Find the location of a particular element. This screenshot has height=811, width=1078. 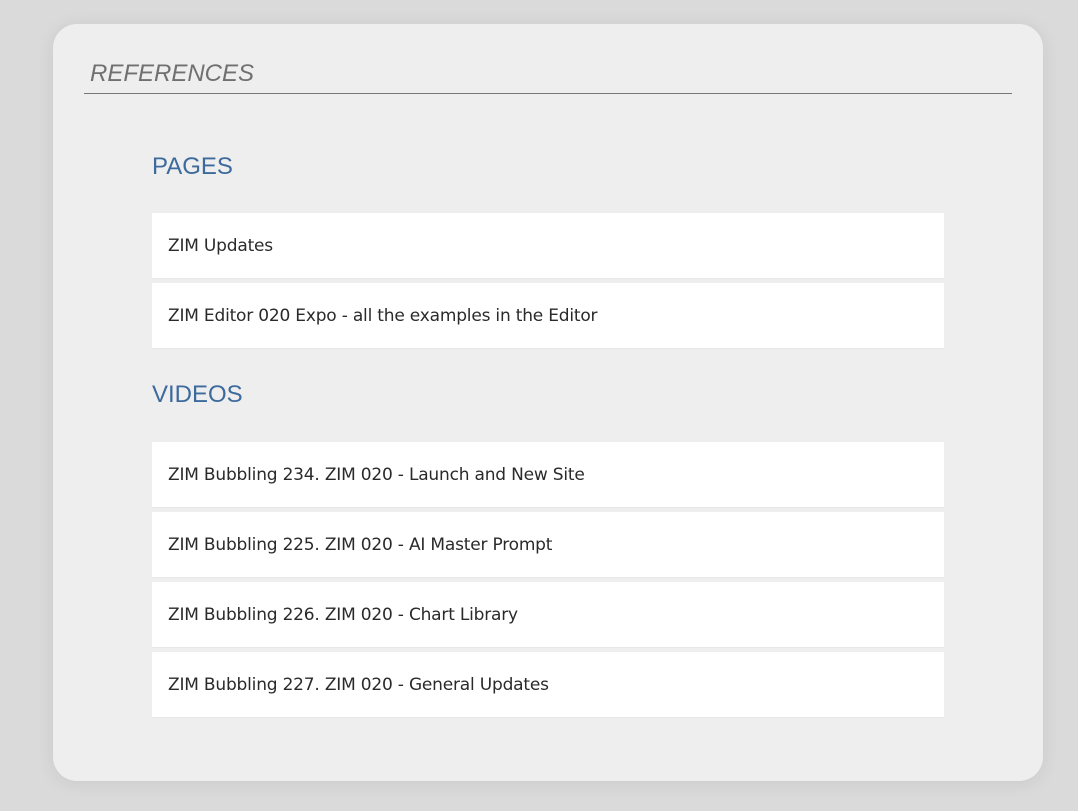

list-item-label: ZIM Updates is located at coordinates (220, 245).